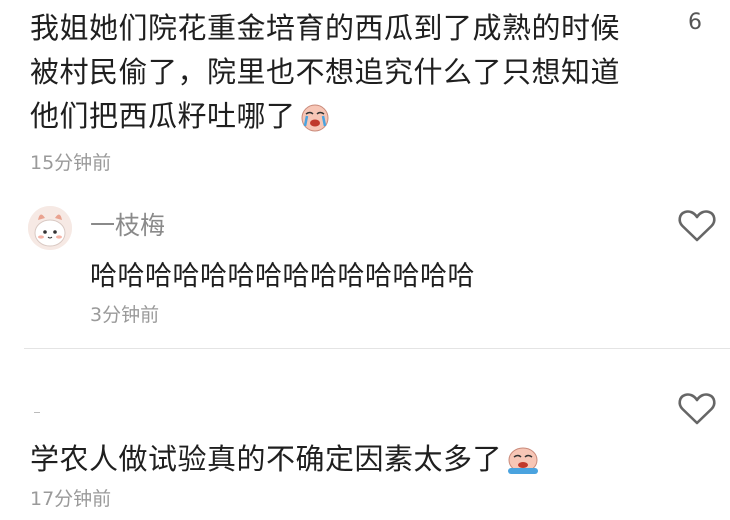 Image resolution: width=730 pixels, height=520 pixels. I want to click on comment-1-time: 15分钟前, so click(71, 163).